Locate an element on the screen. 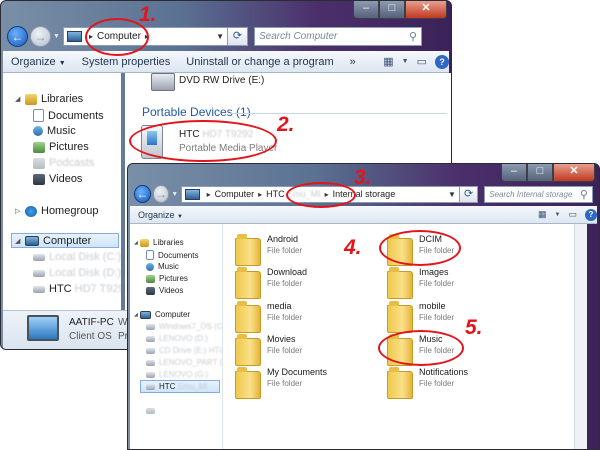  address-crumb-computer: Computer is located at coordinates (235, 194).